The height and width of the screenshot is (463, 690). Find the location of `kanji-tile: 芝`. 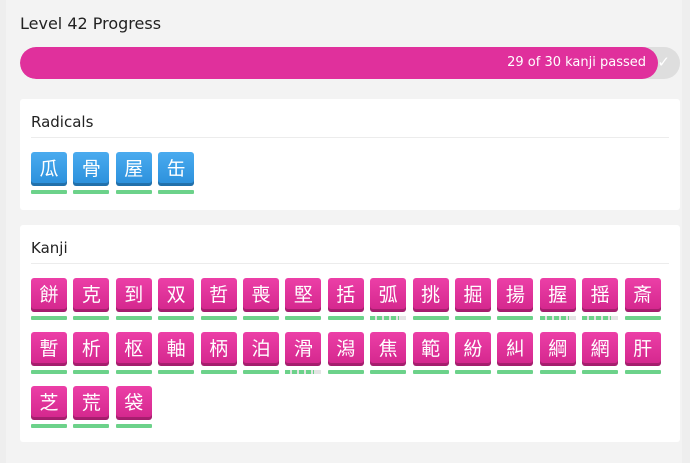

kanji-tile: 芝 is located at coordinates (49, 403).